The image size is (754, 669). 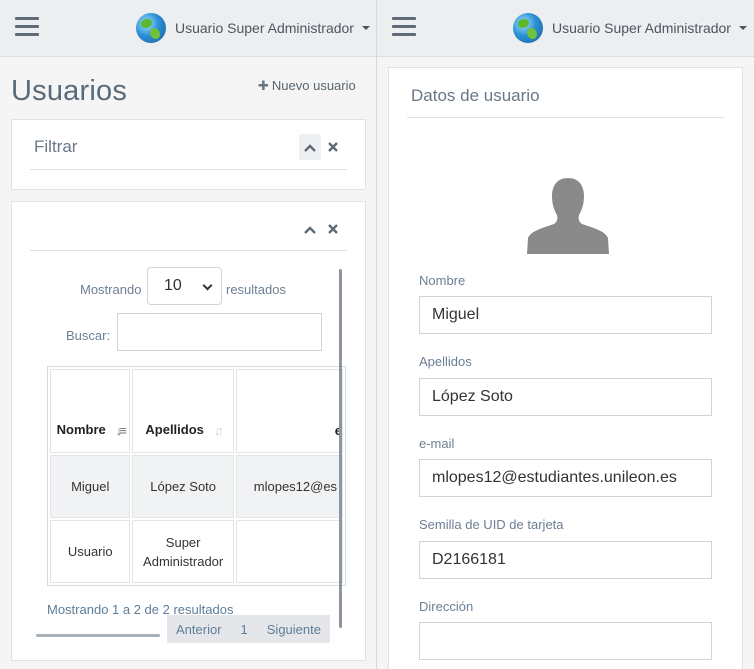 I want to click on cell-nombre: Miguel, so click(x=90, y=486).